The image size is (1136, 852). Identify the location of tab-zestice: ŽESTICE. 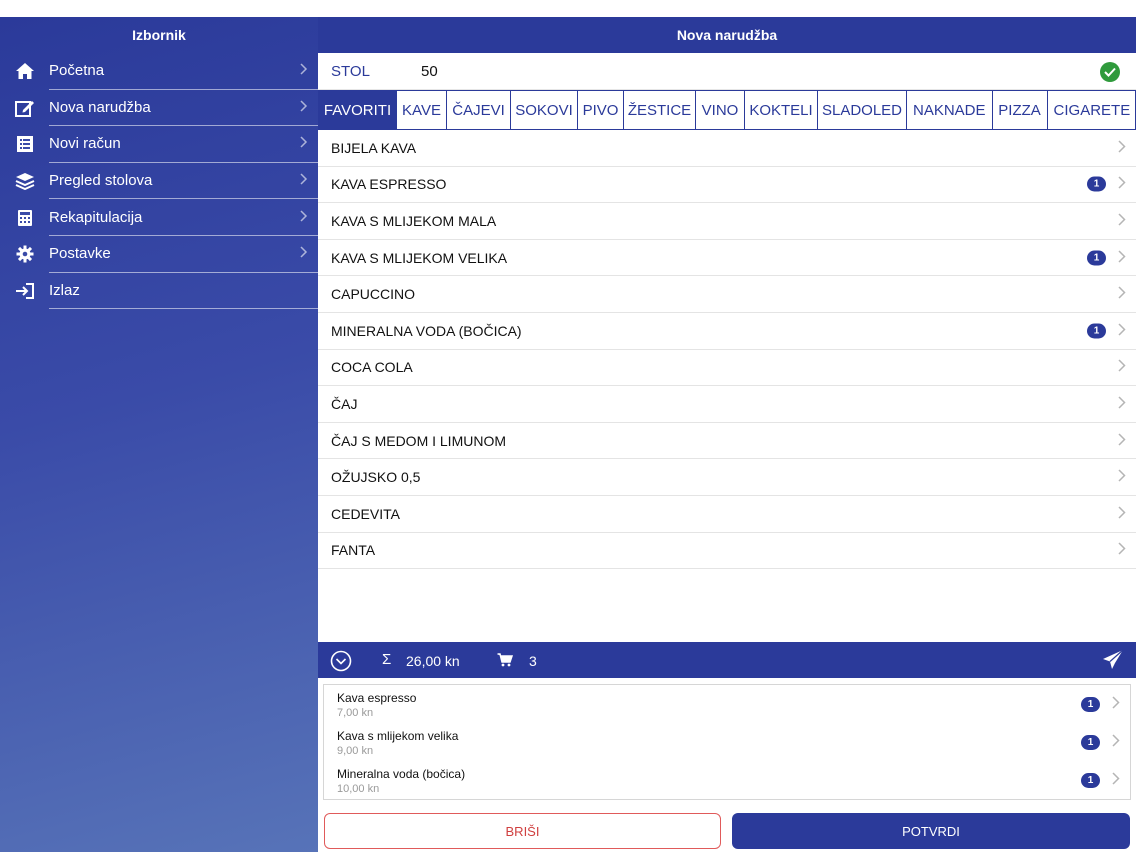
(660, 110).